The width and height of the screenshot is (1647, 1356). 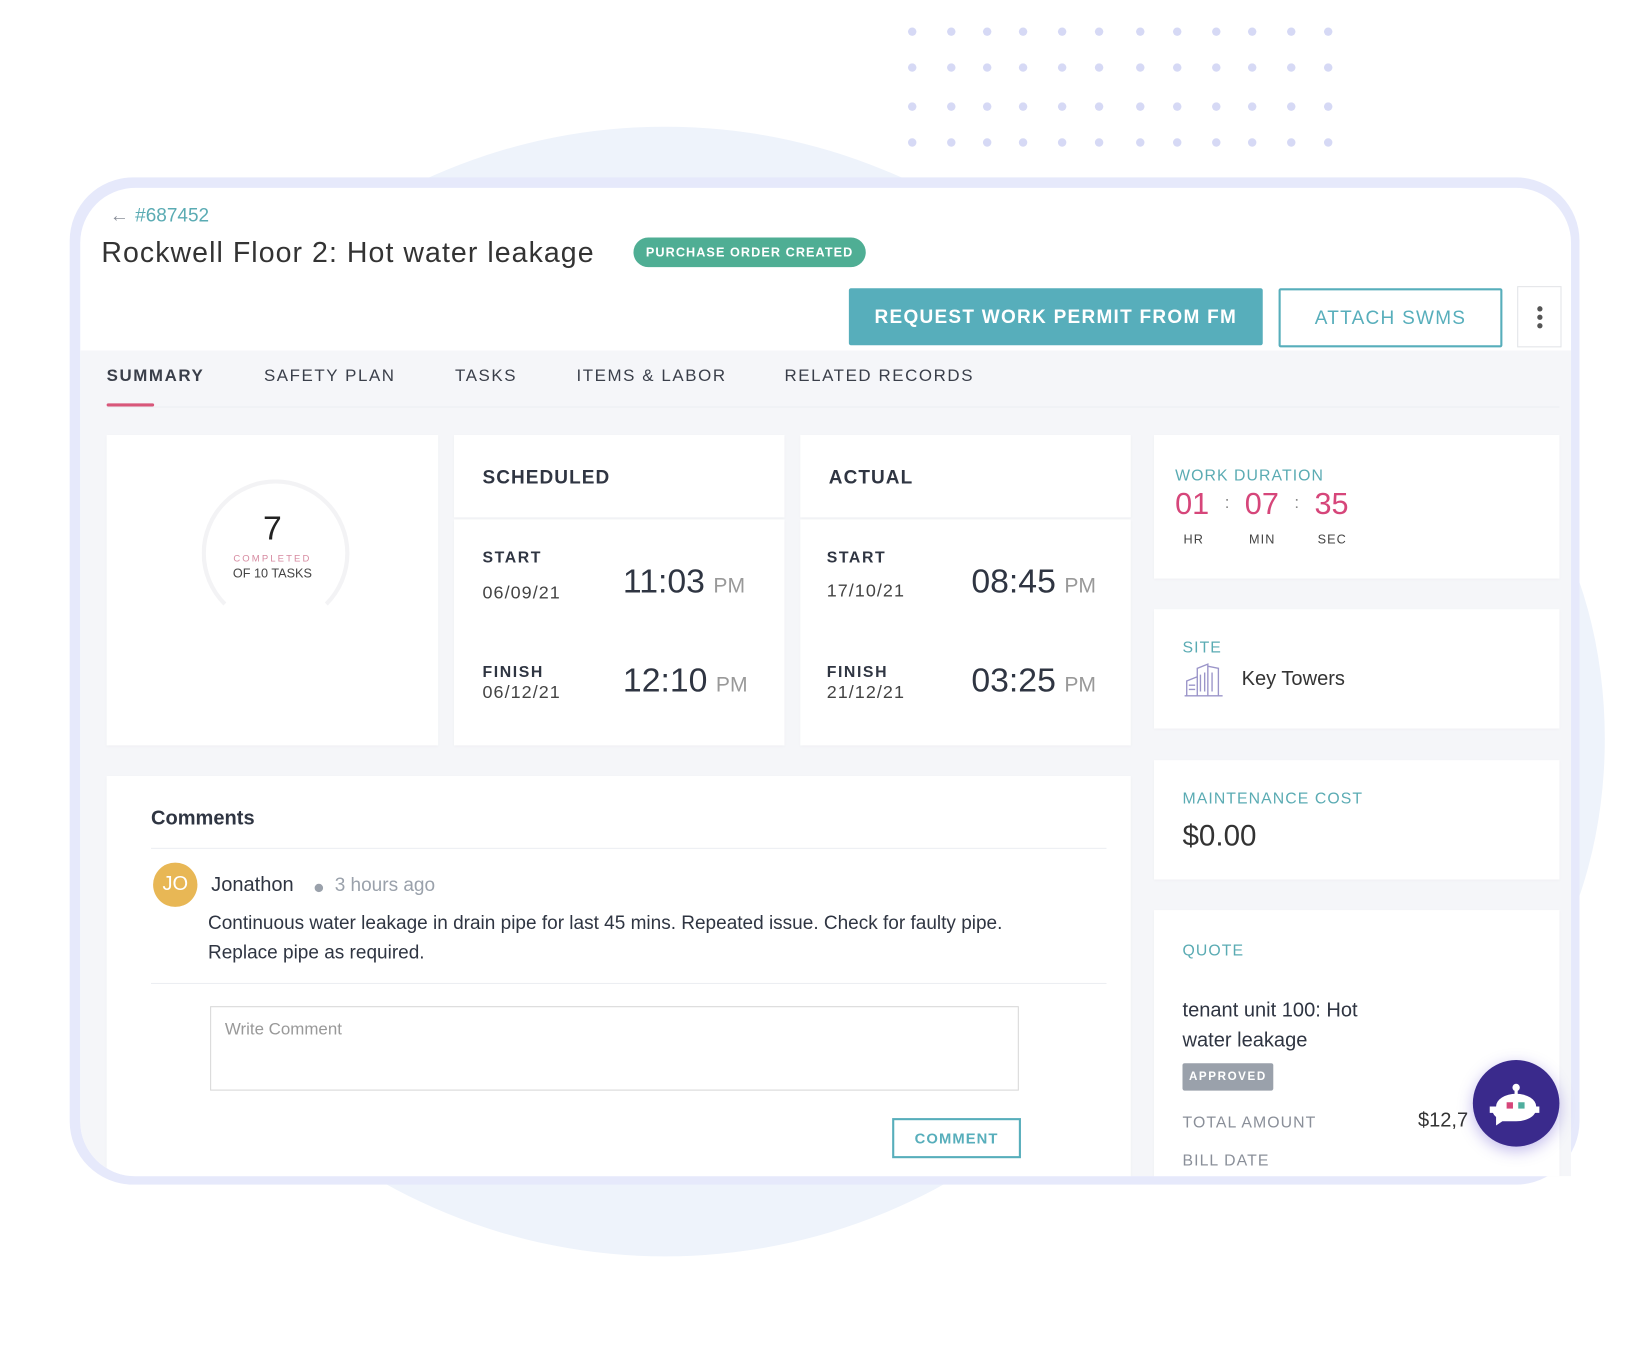 What do you see at coordinates (486, 376) in the screenshot?
I see `tab-tasks: TASKS` at bounding box center [486, 376].